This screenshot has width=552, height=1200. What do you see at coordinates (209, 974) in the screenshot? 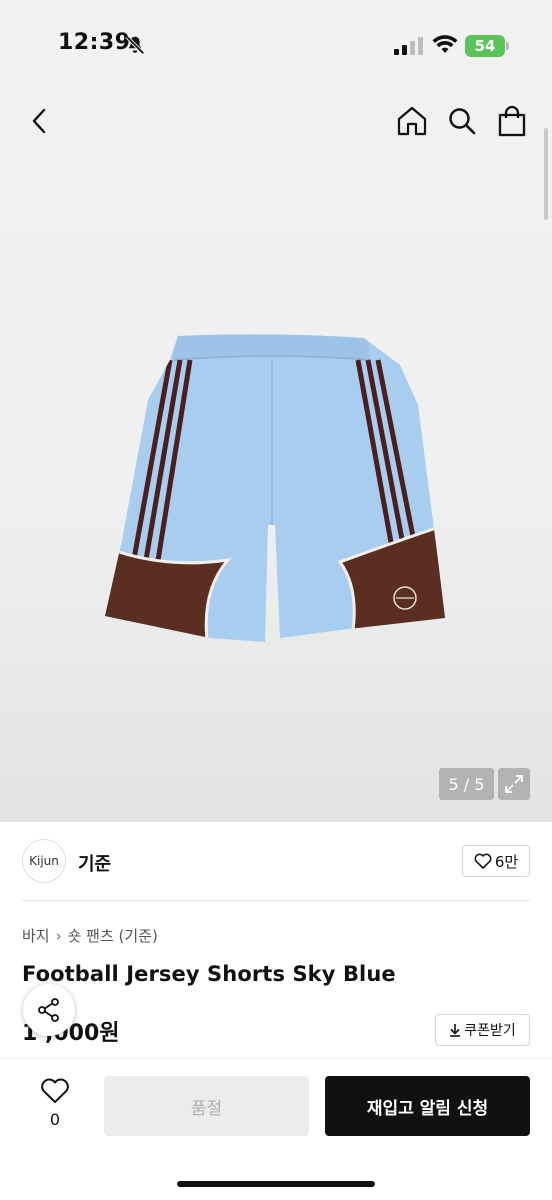
I see `product-title: Football Jersey Shorts Sky Blue` at bounding box center [209, 974].